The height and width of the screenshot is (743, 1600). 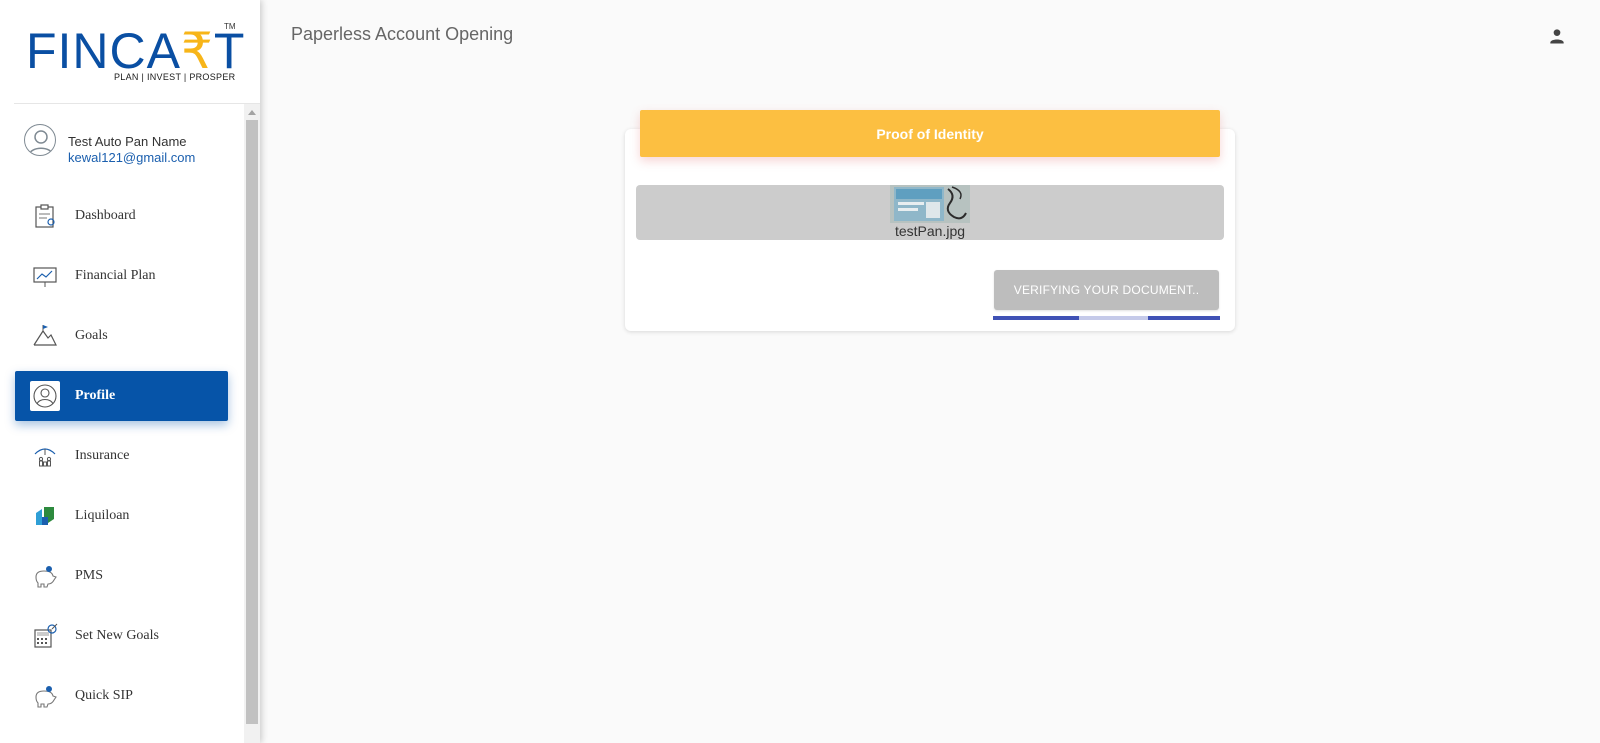 I want to click on sidebar-scrollbar, so click(x=252, y=423).